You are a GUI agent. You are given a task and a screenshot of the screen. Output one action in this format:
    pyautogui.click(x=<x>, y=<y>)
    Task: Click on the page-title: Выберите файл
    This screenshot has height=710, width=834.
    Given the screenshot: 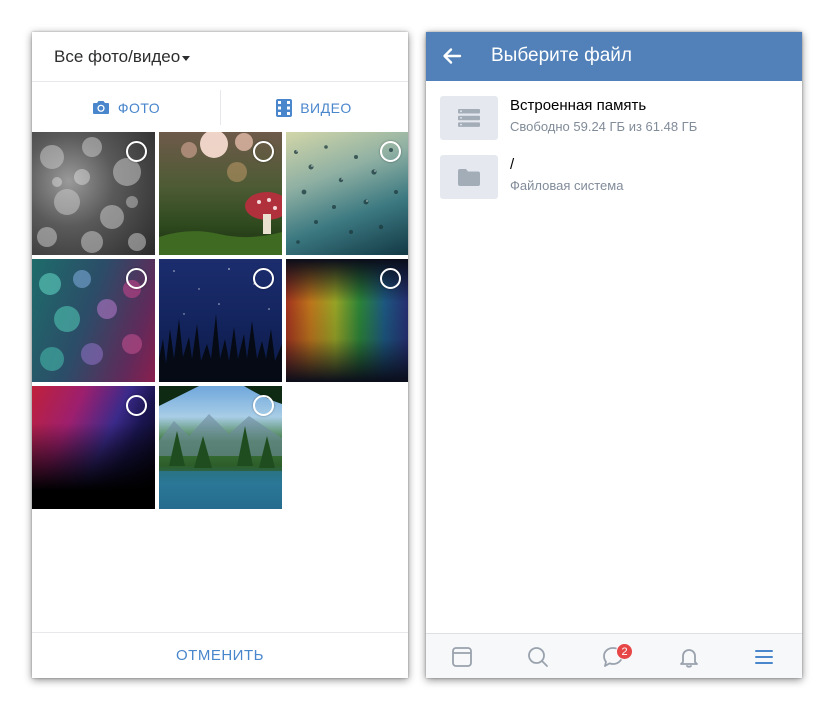 What is the action you would take?
    pyautogui.click(x=561, y=55)
    